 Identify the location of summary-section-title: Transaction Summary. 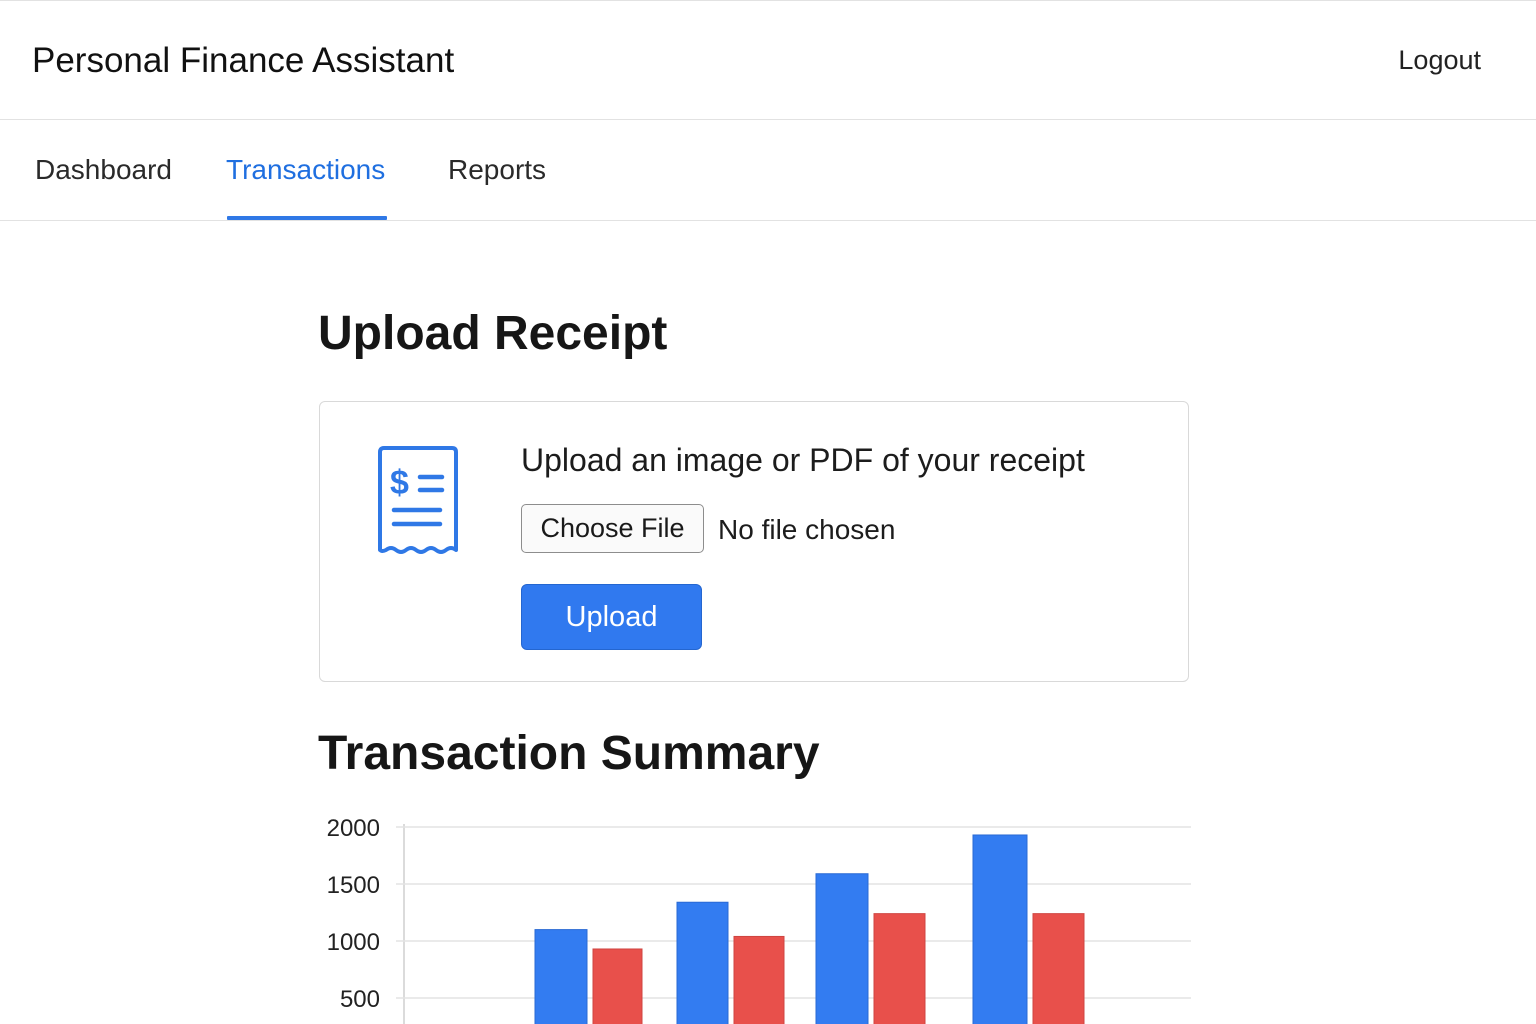
(569, 753).